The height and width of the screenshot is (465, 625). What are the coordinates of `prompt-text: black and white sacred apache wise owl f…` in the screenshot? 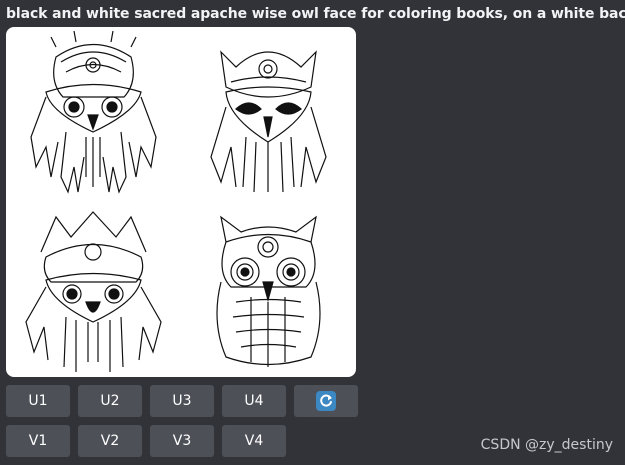 It's located at (315, 14).